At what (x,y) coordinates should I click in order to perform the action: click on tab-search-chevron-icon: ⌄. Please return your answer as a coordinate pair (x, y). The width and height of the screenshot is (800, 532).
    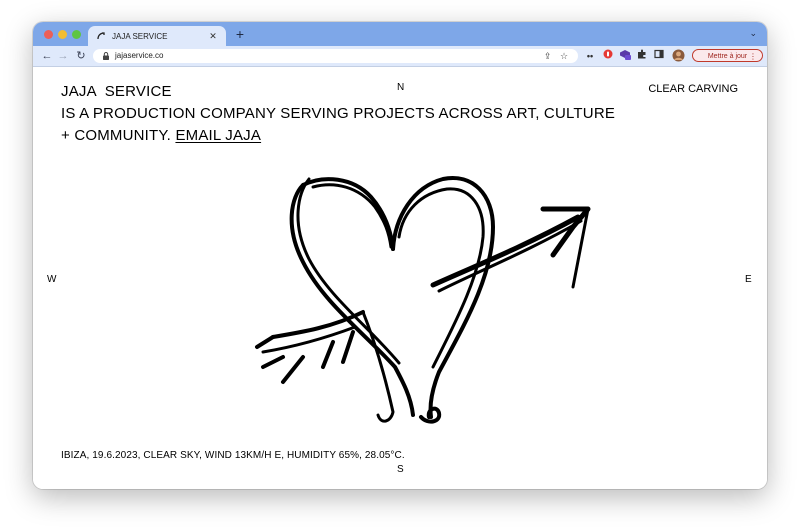
    Looking at the image, I should click on (753, 33).